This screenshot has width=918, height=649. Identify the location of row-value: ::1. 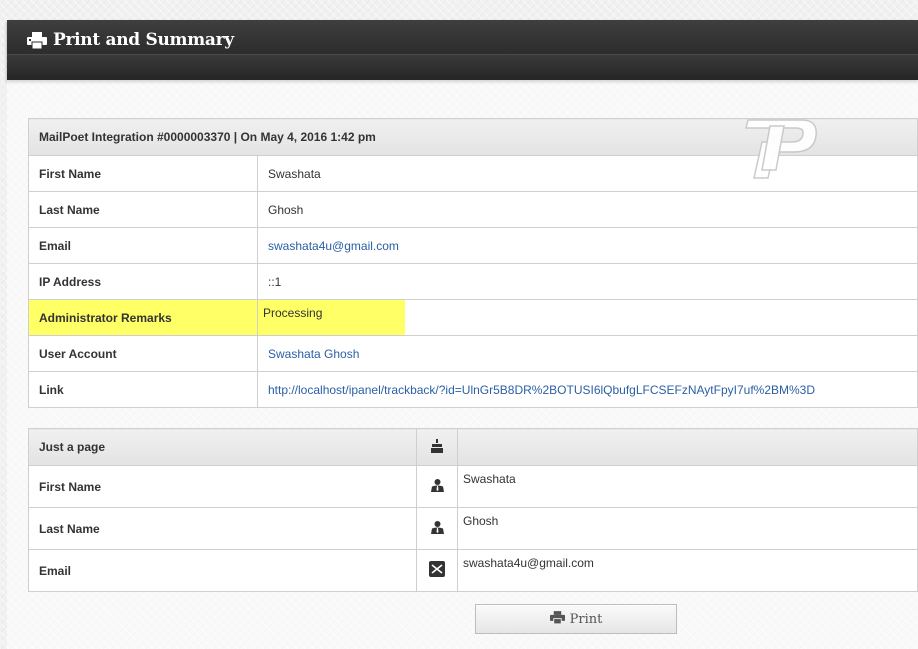
(587, 281).